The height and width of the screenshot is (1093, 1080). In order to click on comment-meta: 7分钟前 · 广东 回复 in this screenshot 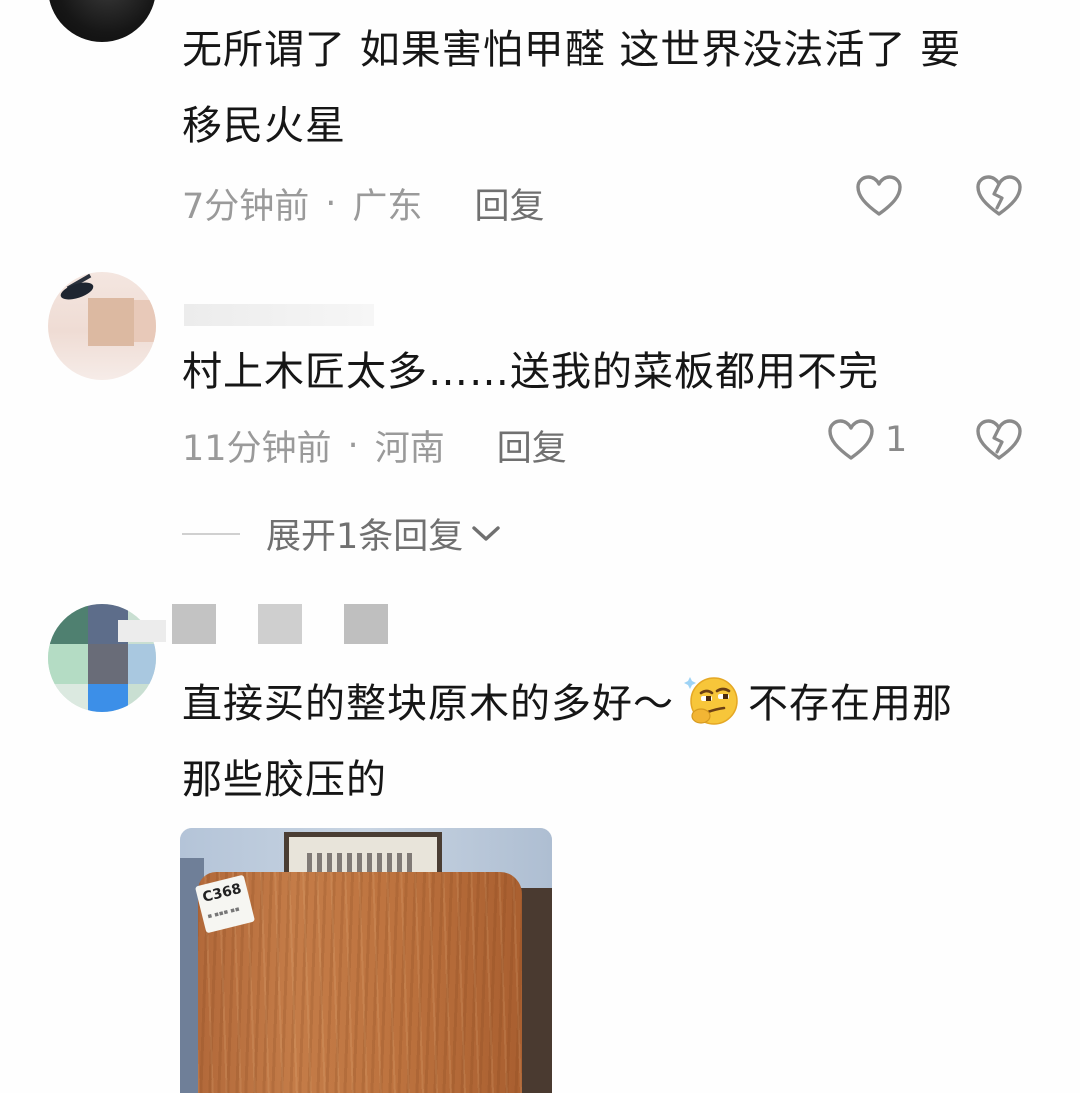, I will do `click(363, 203)`.